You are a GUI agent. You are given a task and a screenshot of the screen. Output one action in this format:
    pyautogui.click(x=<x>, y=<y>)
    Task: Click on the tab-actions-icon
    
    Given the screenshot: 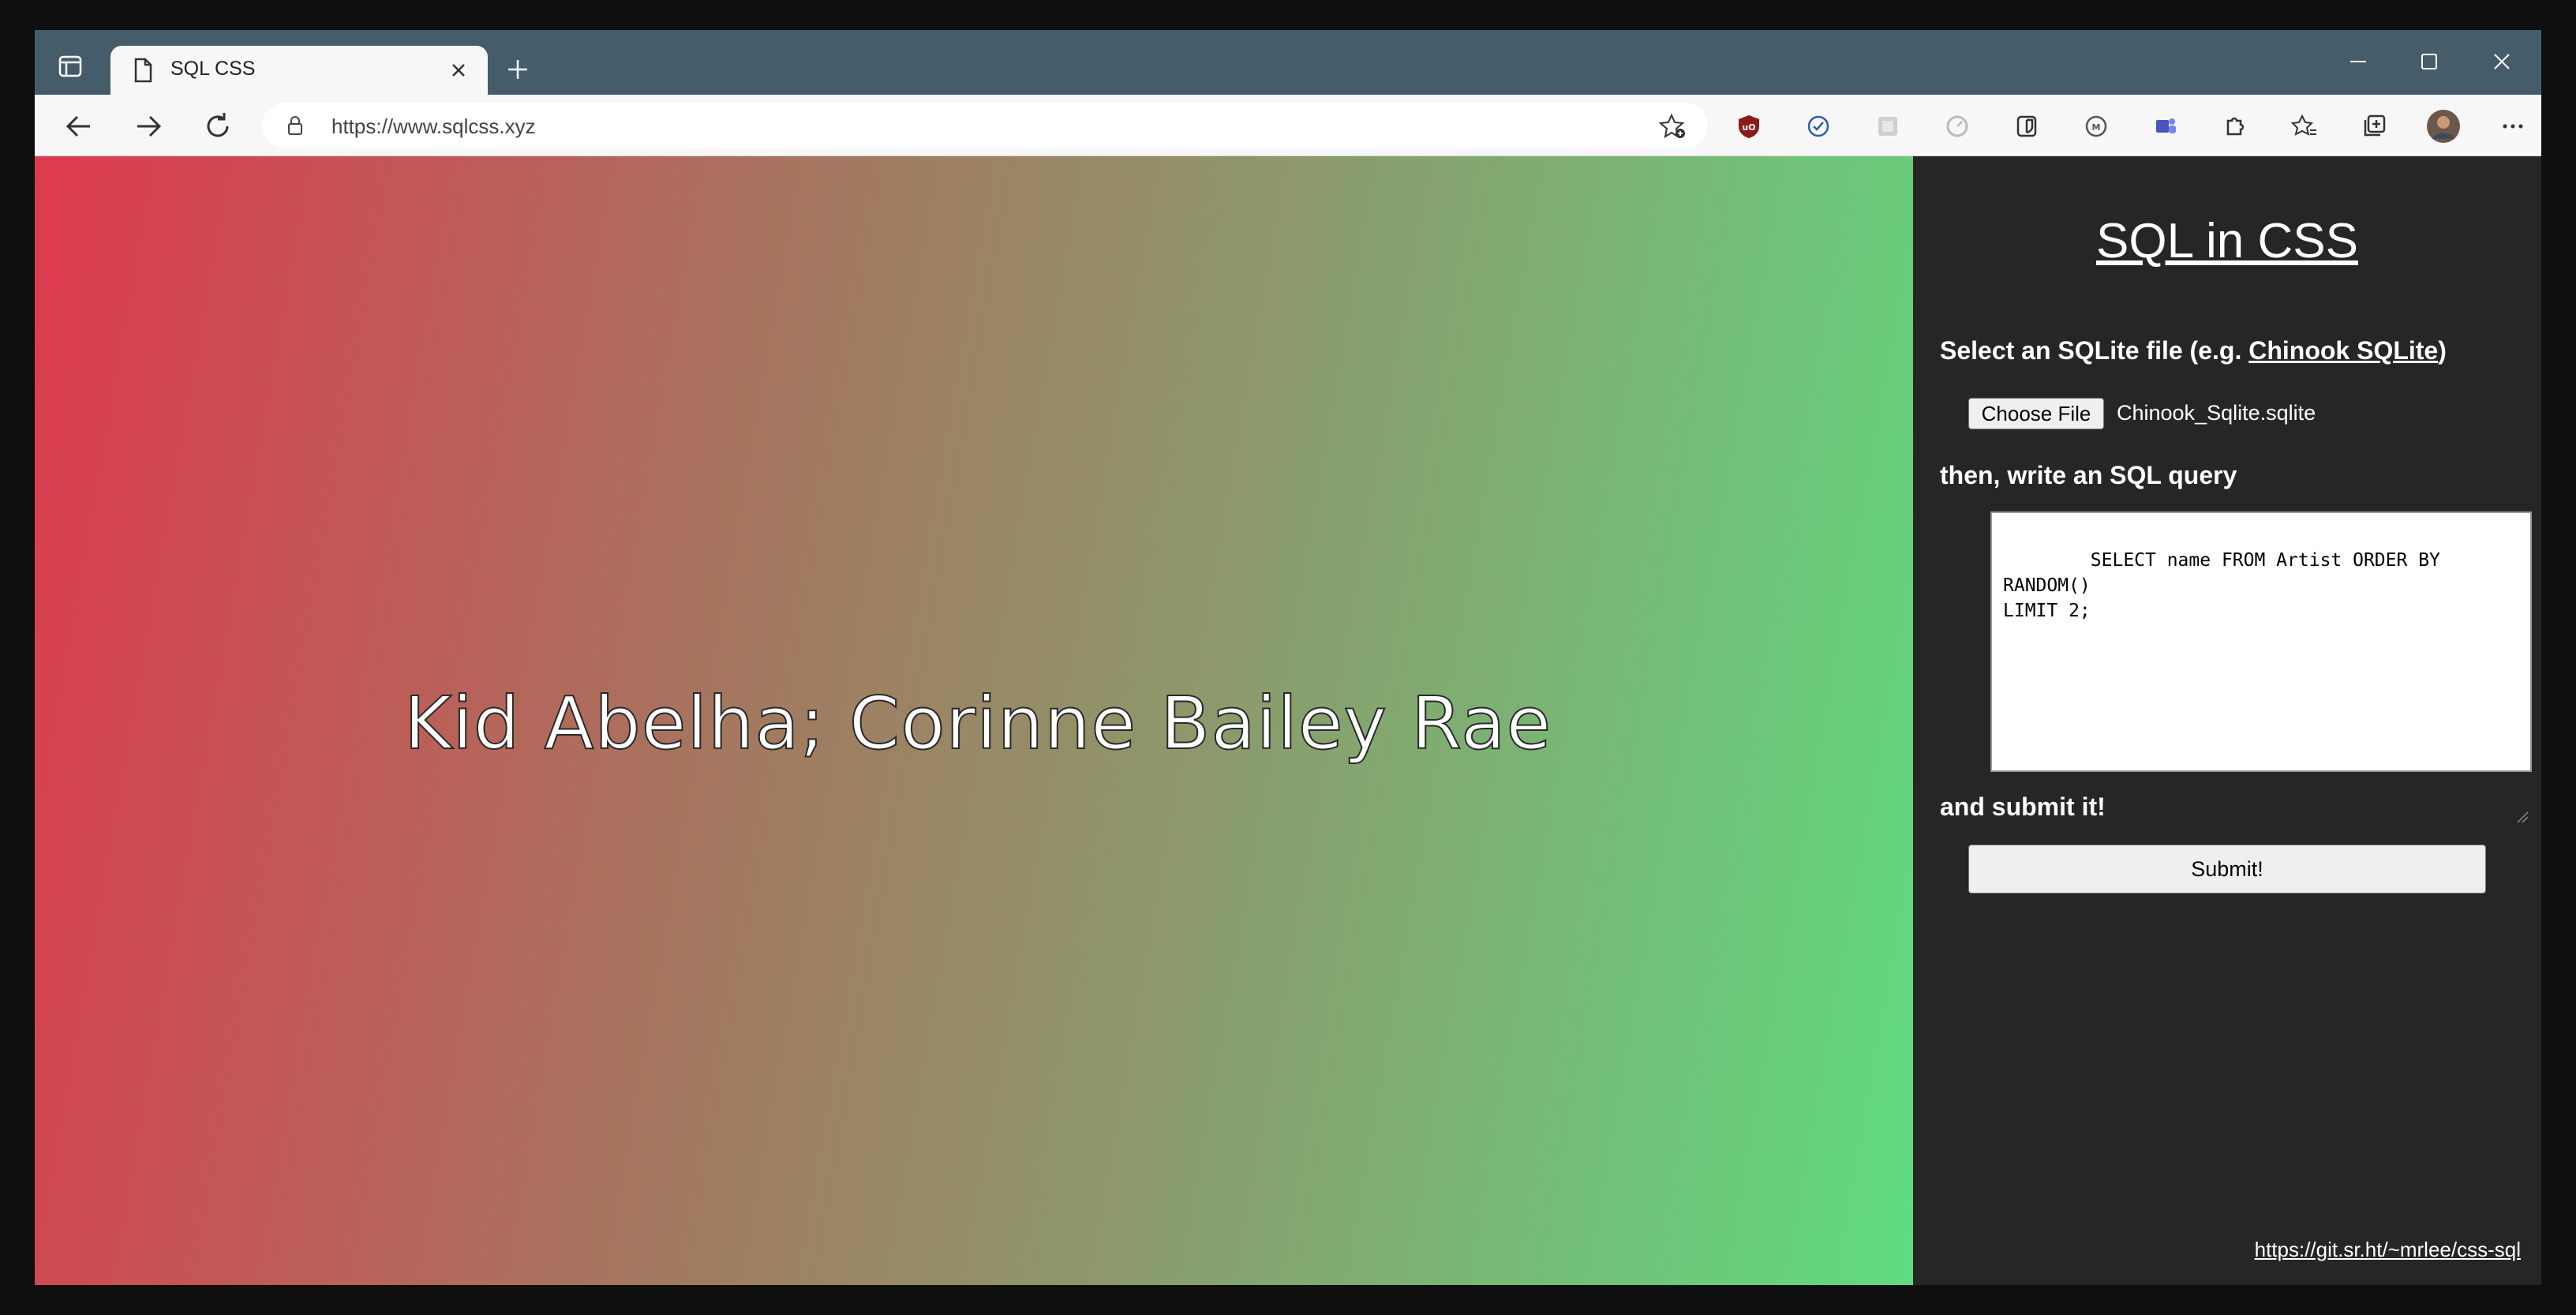 What is the action you would take?
    pyautogui.click(x=70, y=66)
    